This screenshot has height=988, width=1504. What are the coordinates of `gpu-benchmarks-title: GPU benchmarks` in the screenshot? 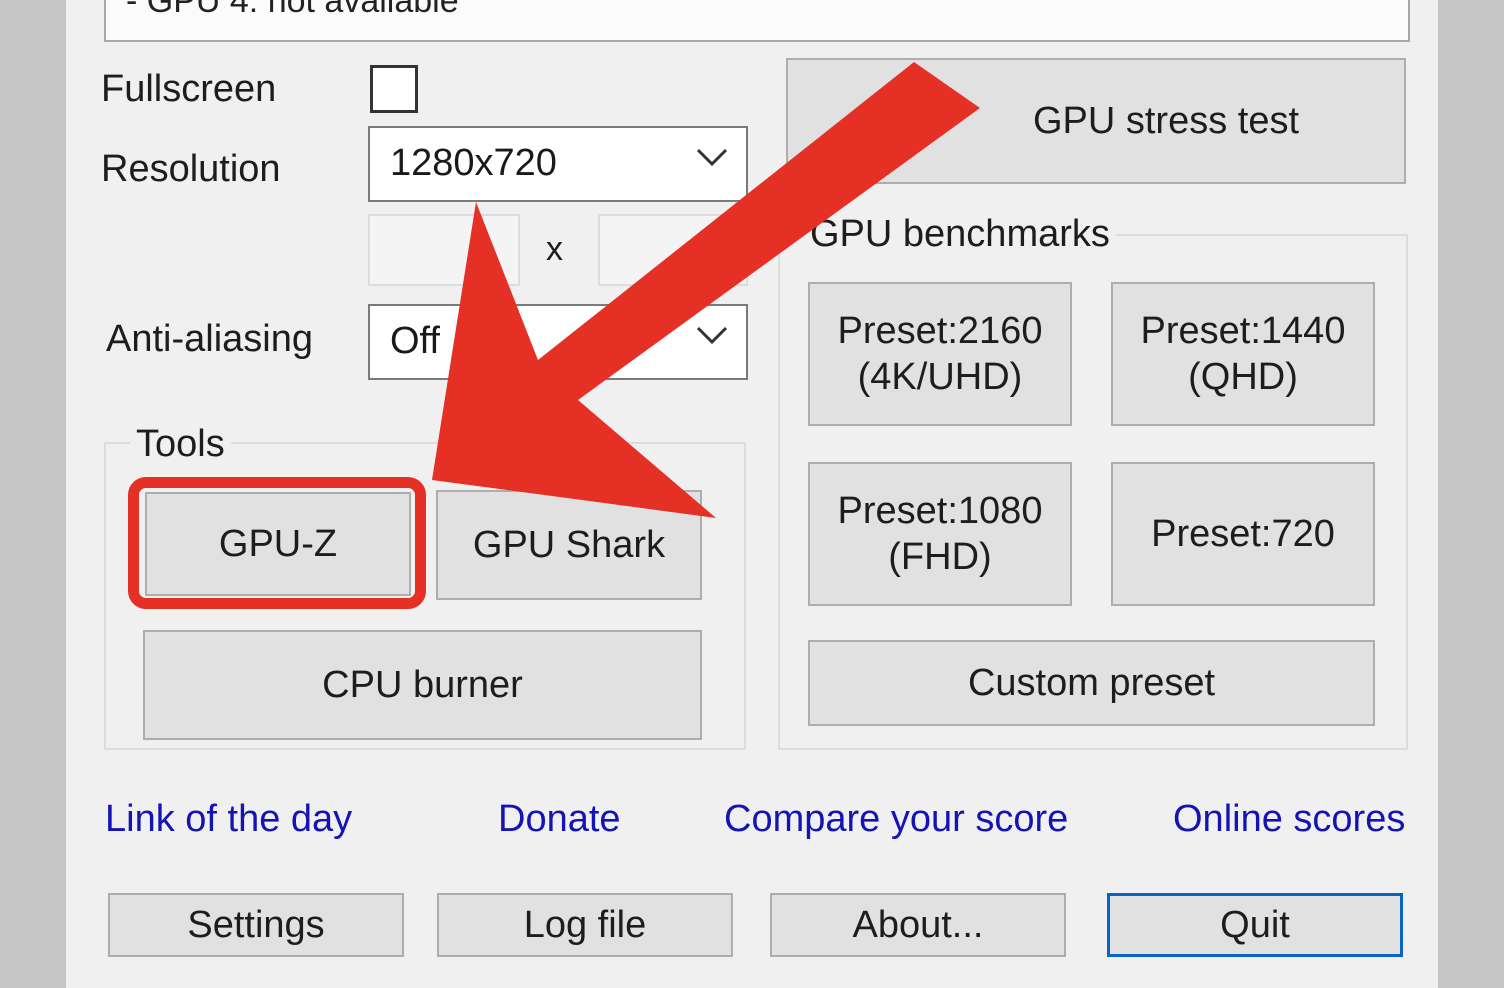 It's located at (960, 234).